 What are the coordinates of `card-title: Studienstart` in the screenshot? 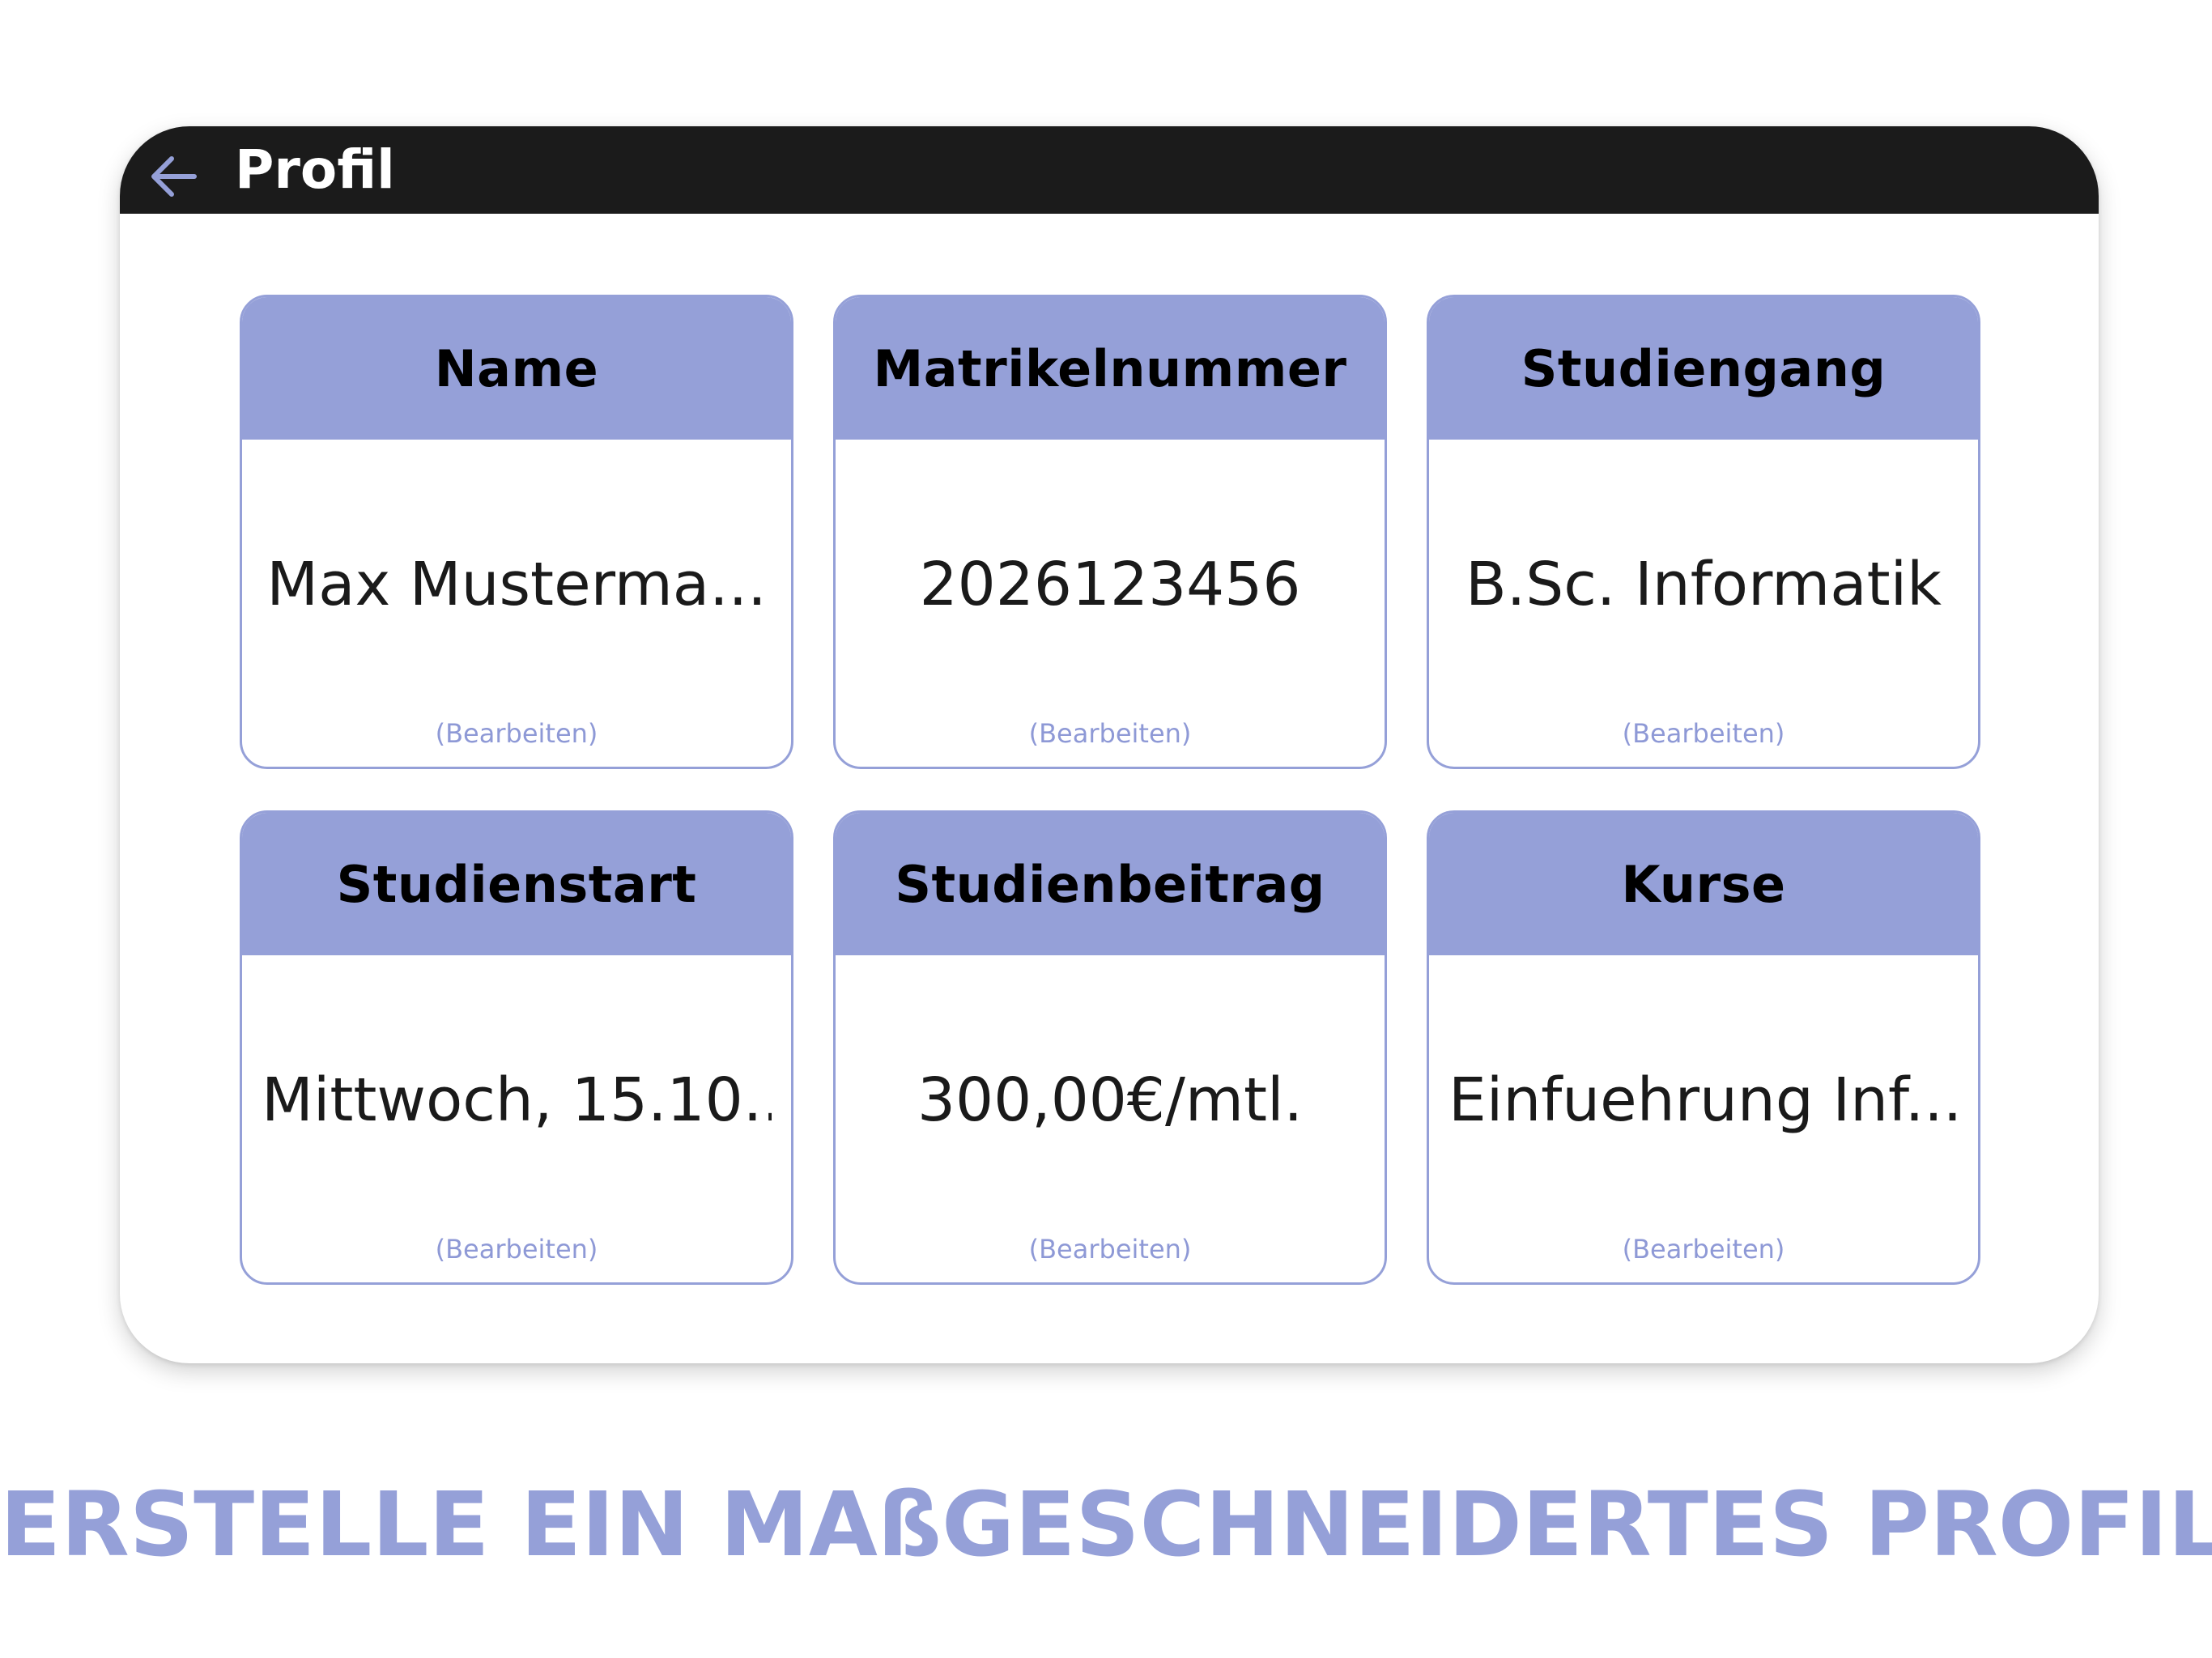 It's located at (517, 884).